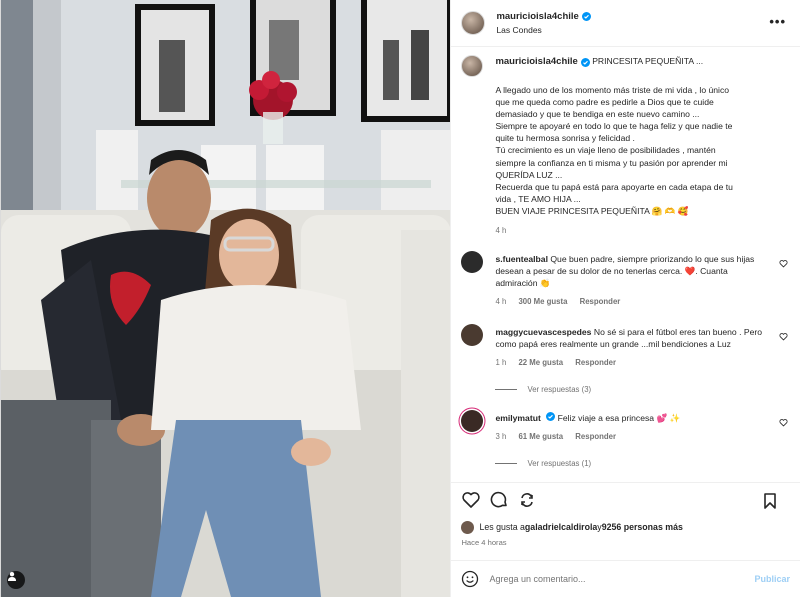 The width and height of the screenshot is (800, 597). What do you see at coordinates (484, 542) in the screenshot?
I see `post-time: Hace 4 horas` at bounding box center [484, 542].